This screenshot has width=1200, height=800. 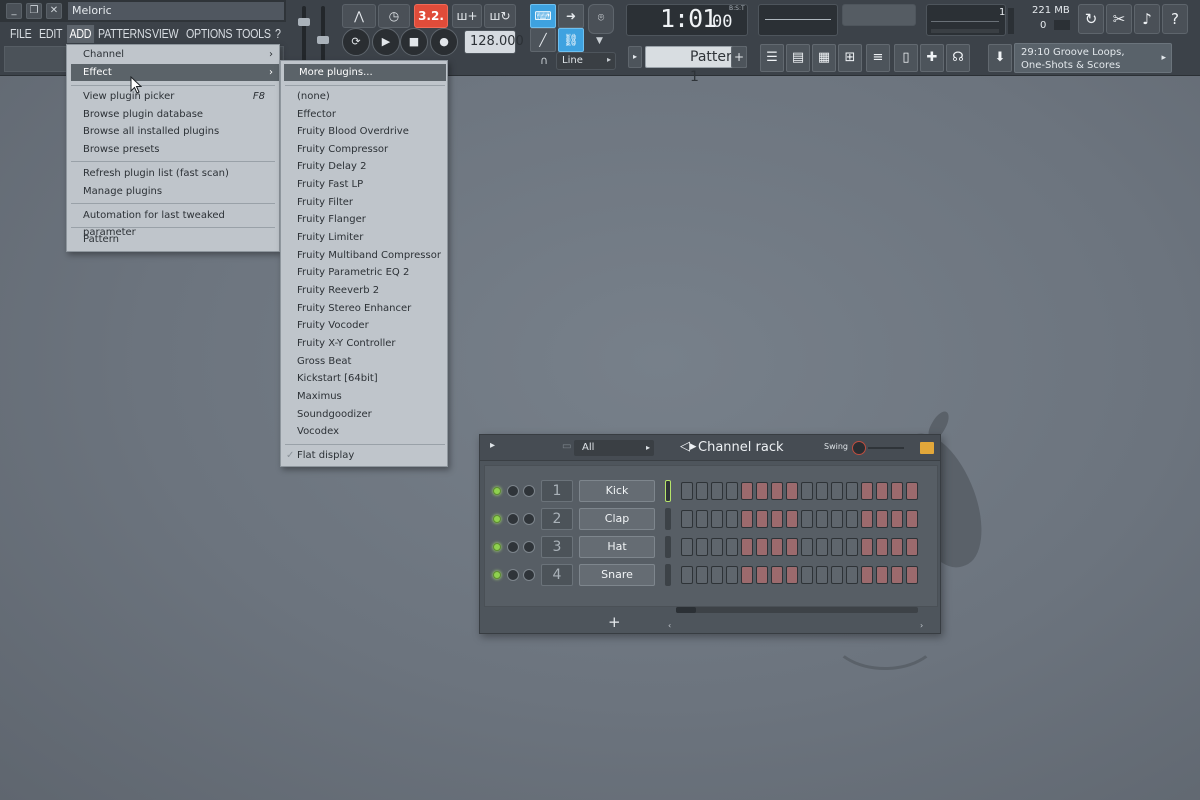 I want to click on menu-item-kickstart: Kickstart [64bit], so click(x=364, y=378).